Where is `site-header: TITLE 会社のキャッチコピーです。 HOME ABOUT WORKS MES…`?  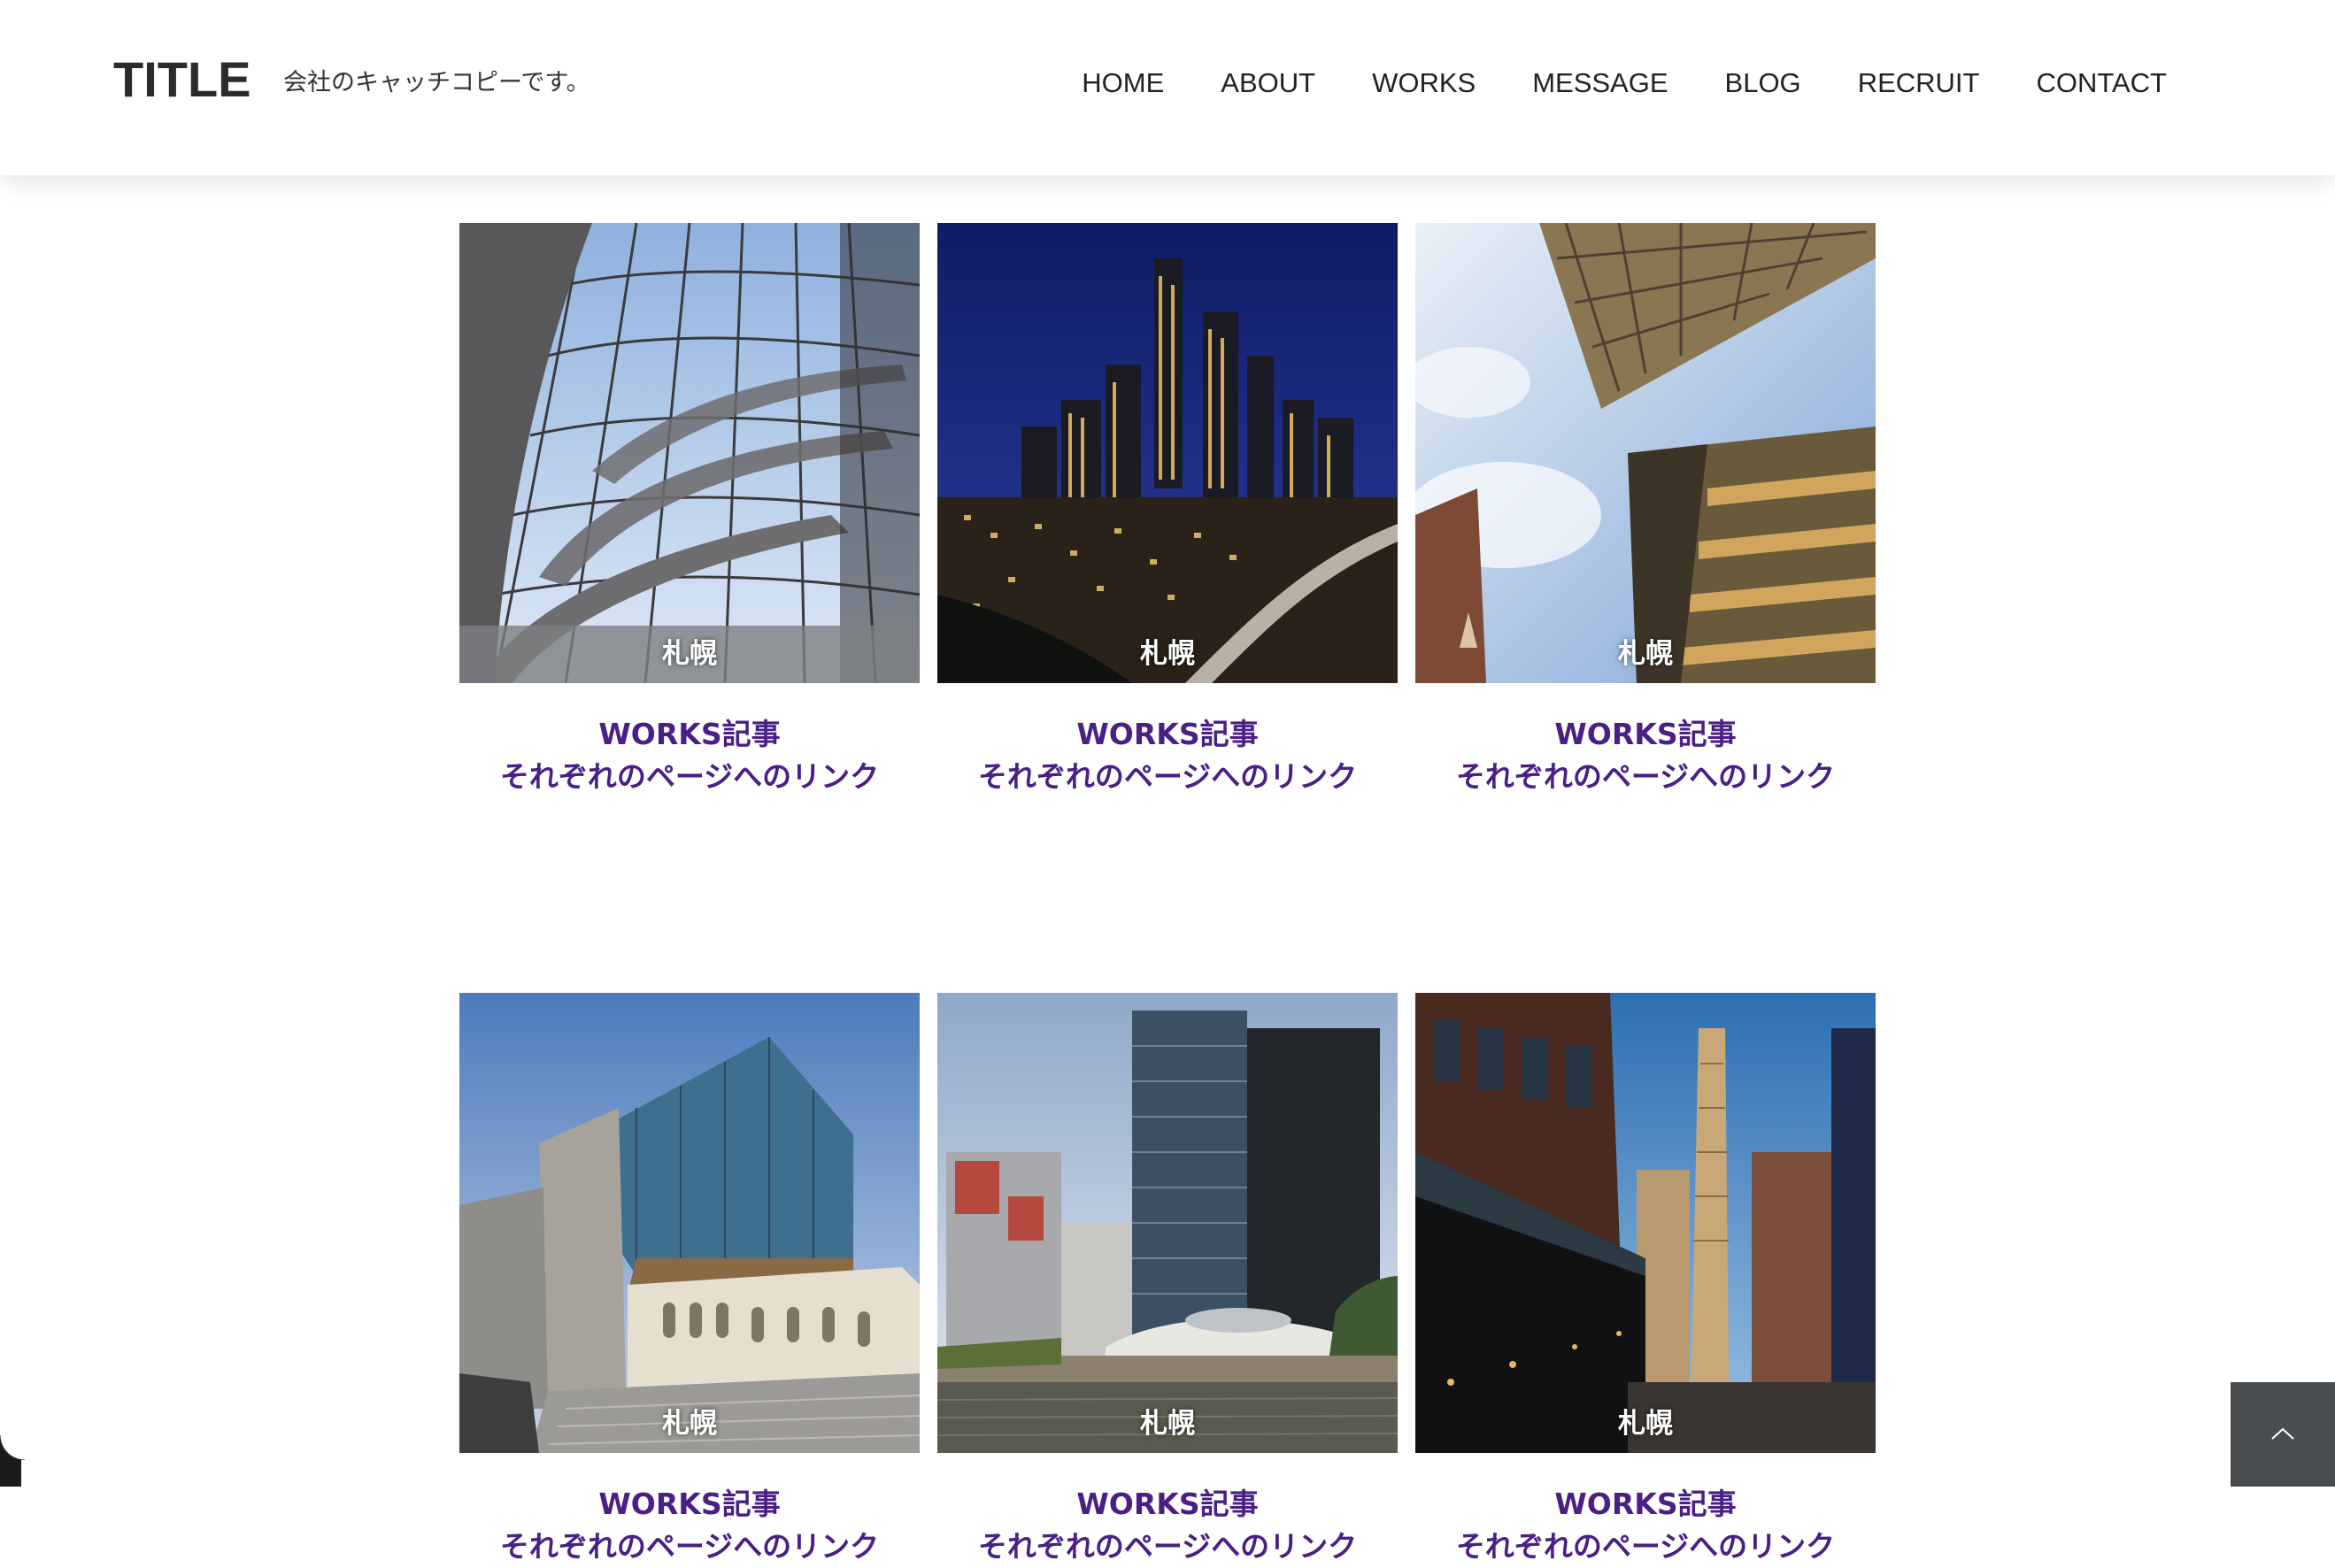 site-header: TITLE 会社のキャッチコピーです。 HOME ABOUT WORKS MES… is located at coordinates (1167, 87).